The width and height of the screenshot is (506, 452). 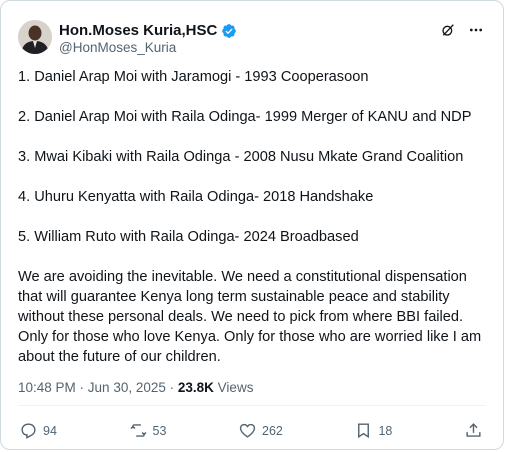 I want to click on reply-icon, so click(x=28, y=431).